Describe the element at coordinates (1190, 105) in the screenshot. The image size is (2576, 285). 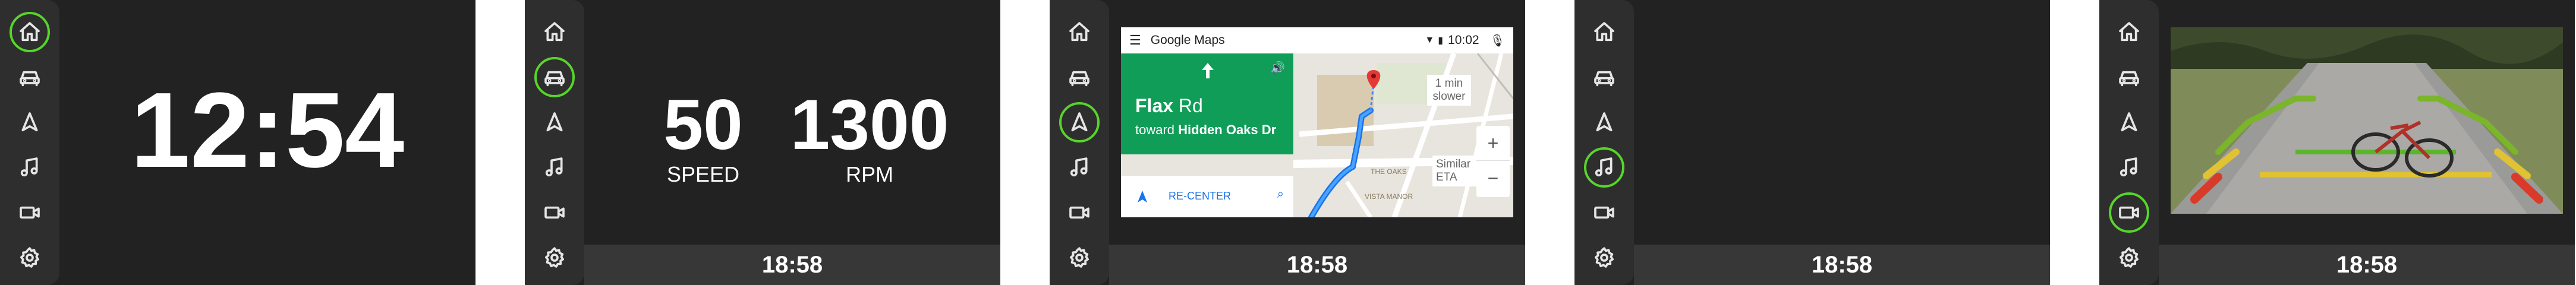
I see `turn-street-suffix: Rd` at that location.